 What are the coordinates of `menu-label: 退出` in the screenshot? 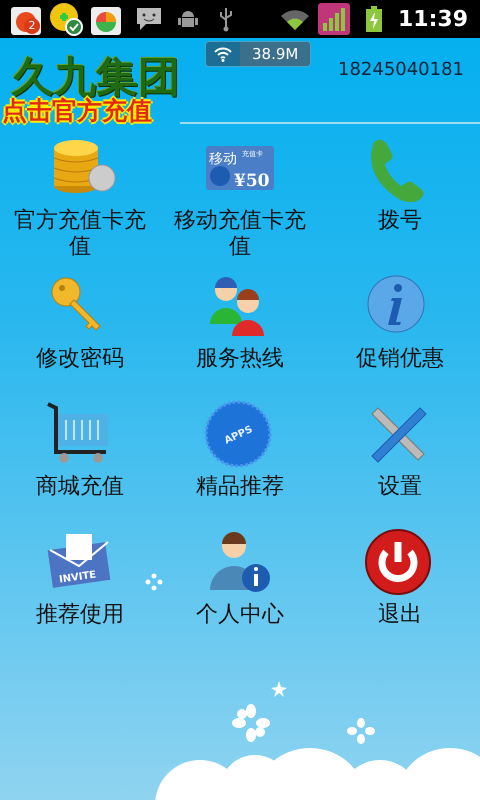 It's located at (400, 615).